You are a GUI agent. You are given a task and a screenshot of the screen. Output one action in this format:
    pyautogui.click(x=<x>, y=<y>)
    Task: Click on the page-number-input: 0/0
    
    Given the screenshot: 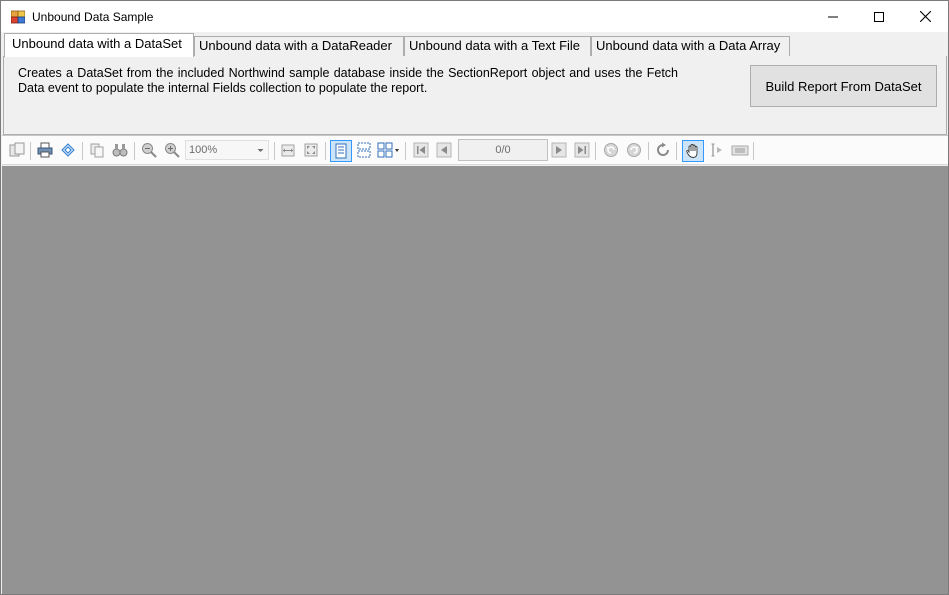 What is the action you would take?
    pyautogui.click(x=503, y=150)
    